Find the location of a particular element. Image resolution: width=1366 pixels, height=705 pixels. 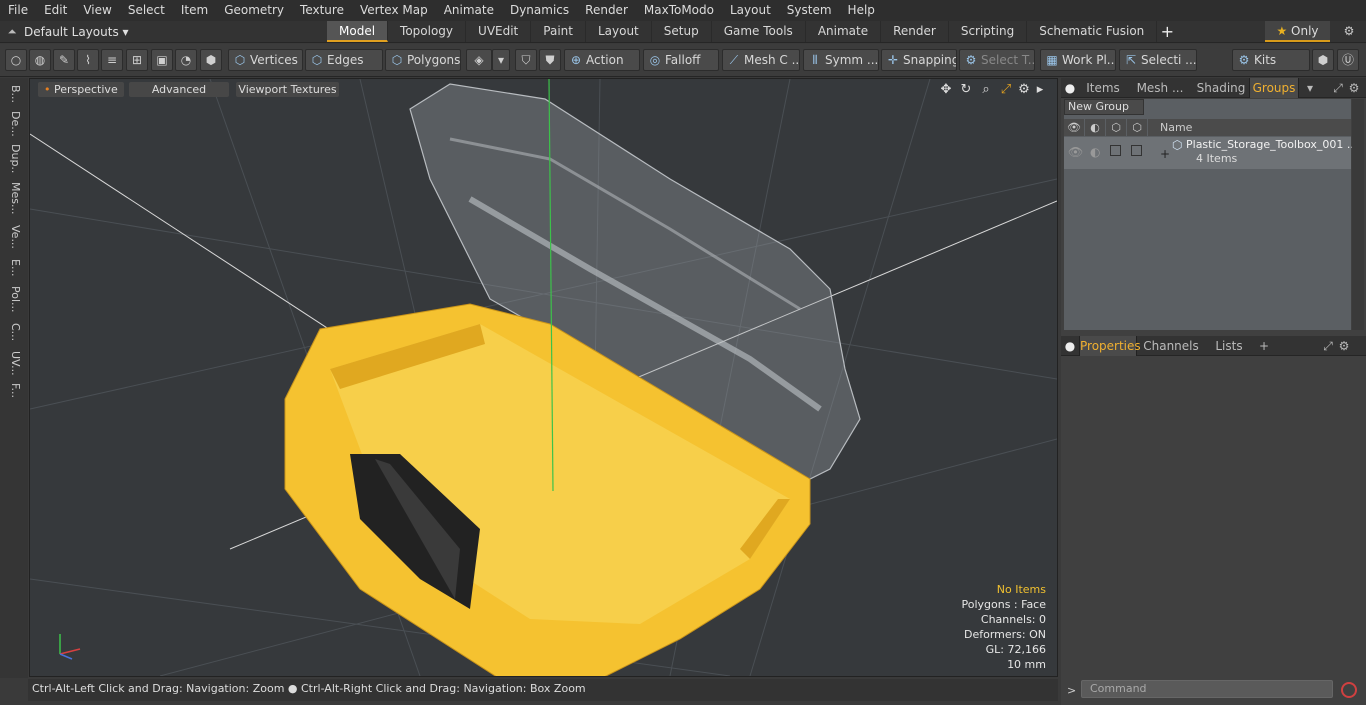

snapping-button: ✛ Snapping is located at coordinates (919, 60).